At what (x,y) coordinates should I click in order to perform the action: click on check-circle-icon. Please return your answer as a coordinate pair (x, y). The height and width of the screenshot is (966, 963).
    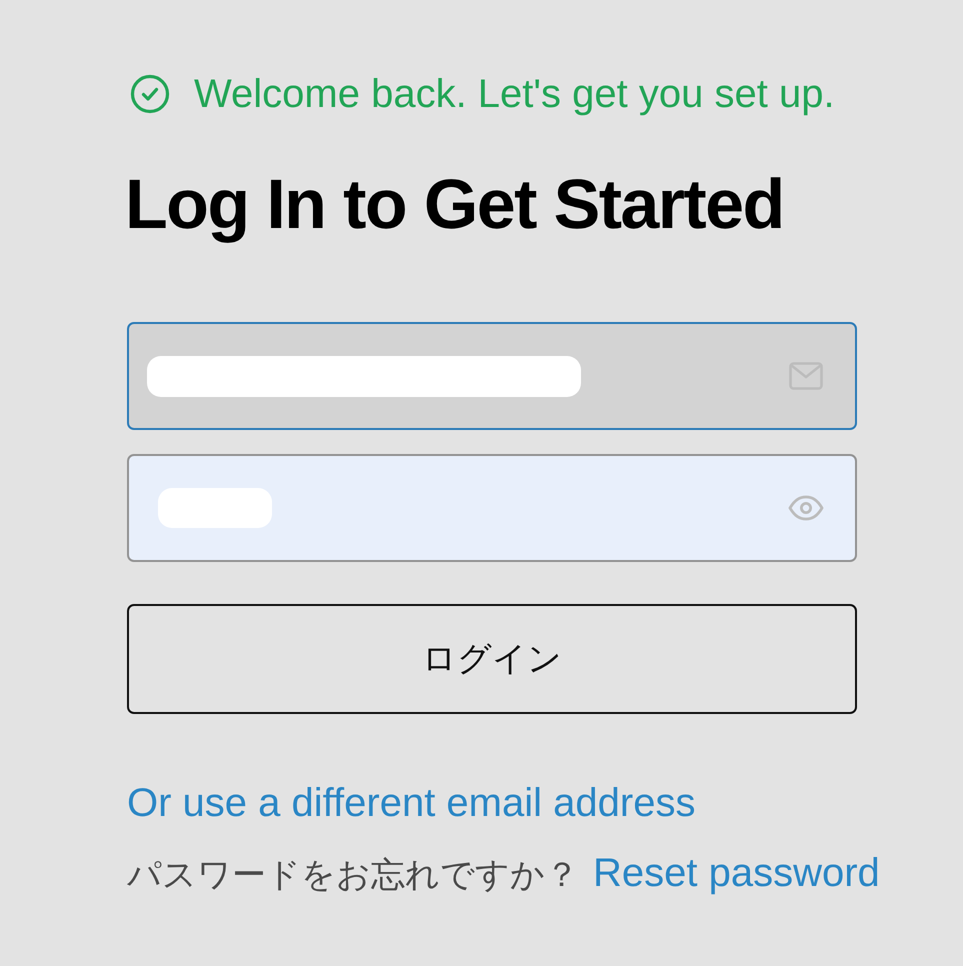
    Looking at the image, I should click on (150, 94).